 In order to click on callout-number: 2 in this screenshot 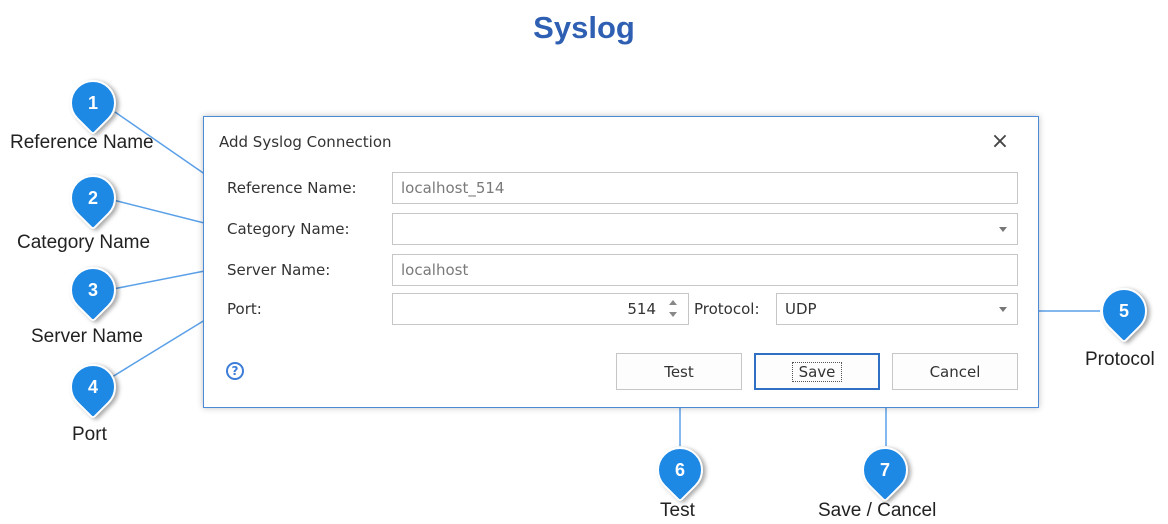, I will do `click(92, 198)`.